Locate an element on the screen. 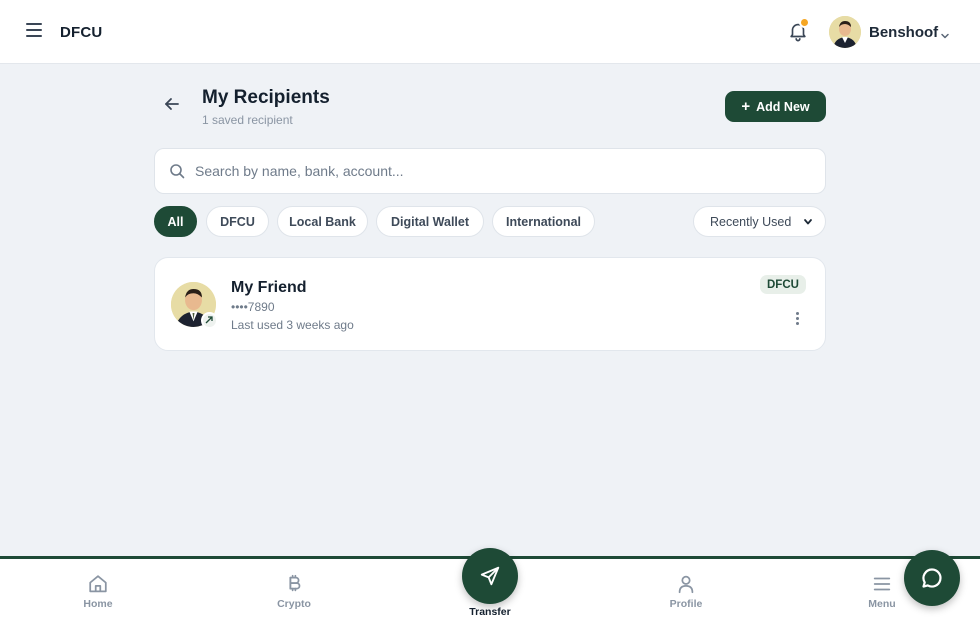 The height and width of the screenshot is (625, 980). send-icon is located at coordinates (490, 576).